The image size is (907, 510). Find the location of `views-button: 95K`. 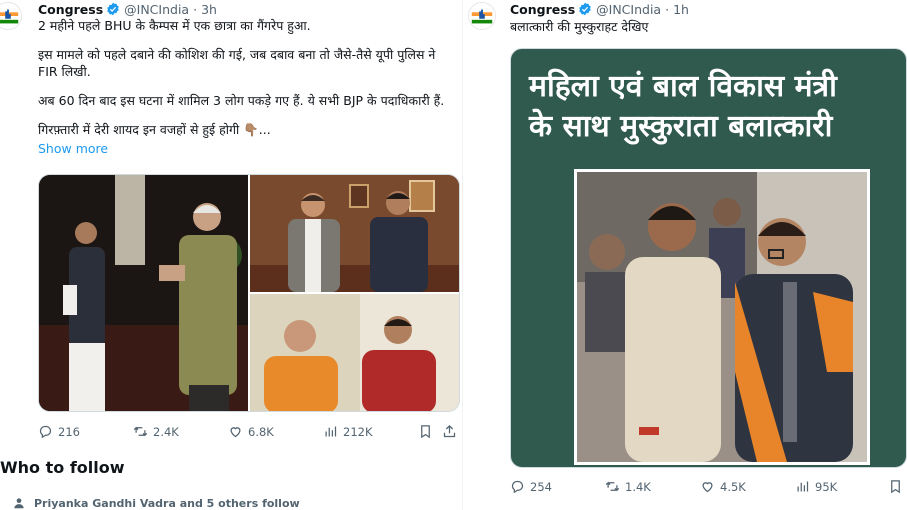

views-button: 95K is located at coordinates (816, 486).